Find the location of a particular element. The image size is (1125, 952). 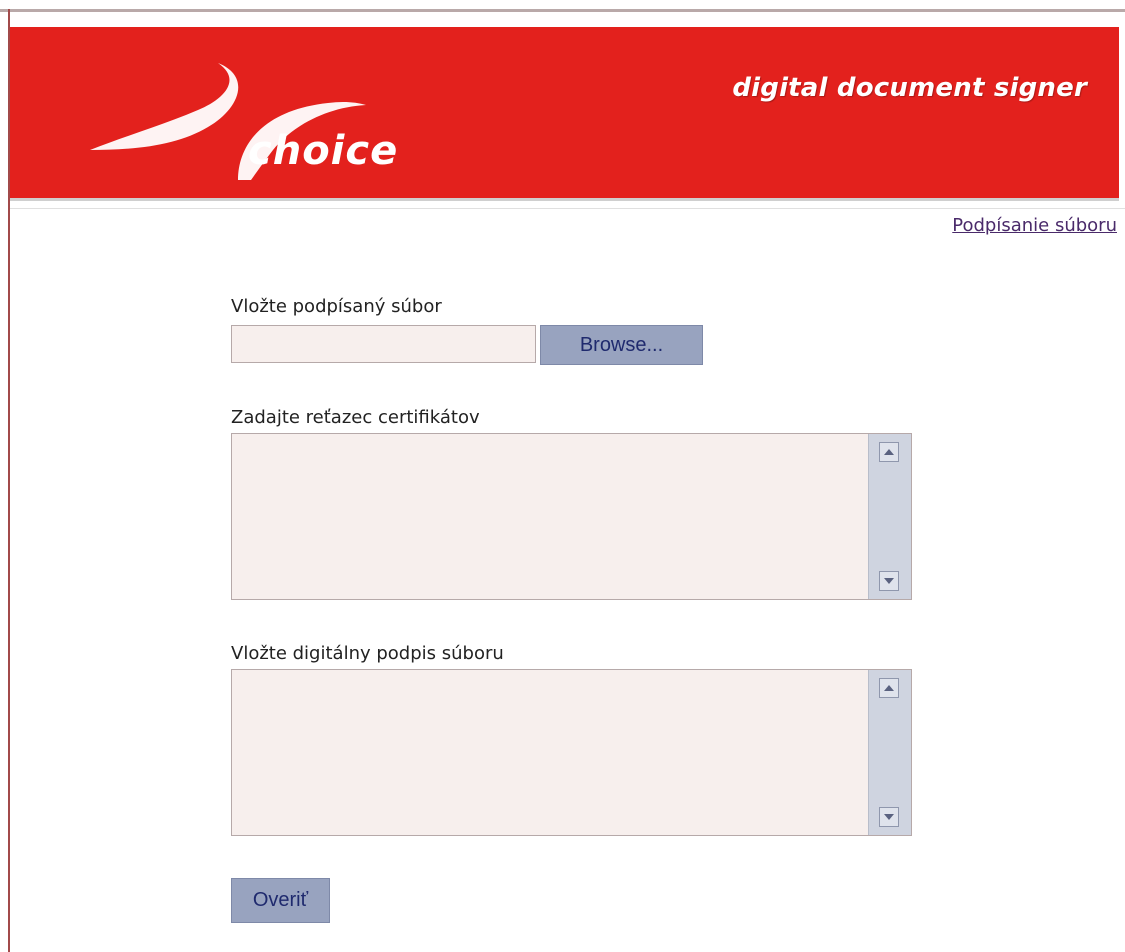

signature-scrollbar is located at coordinates (889, 752).